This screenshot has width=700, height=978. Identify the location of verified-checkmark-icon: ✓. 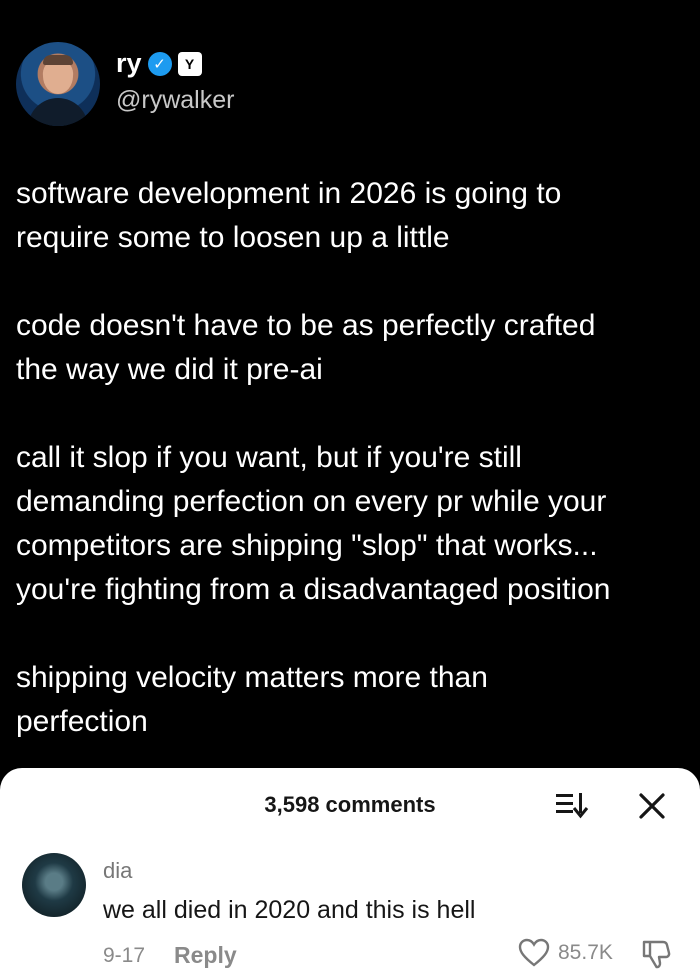
(159, 63).